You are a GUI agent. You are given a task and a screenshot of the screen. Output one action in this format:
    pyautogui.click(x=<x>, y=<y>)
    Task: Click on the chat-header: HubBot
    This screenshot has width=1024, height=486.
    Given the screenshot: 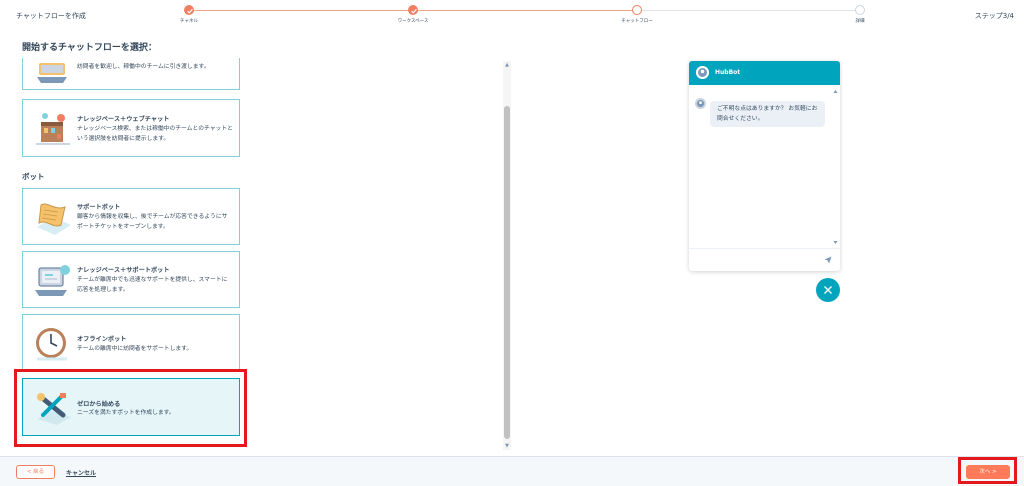 What is the action you would take?
    pyautogui.click(x=764, y=73)
    